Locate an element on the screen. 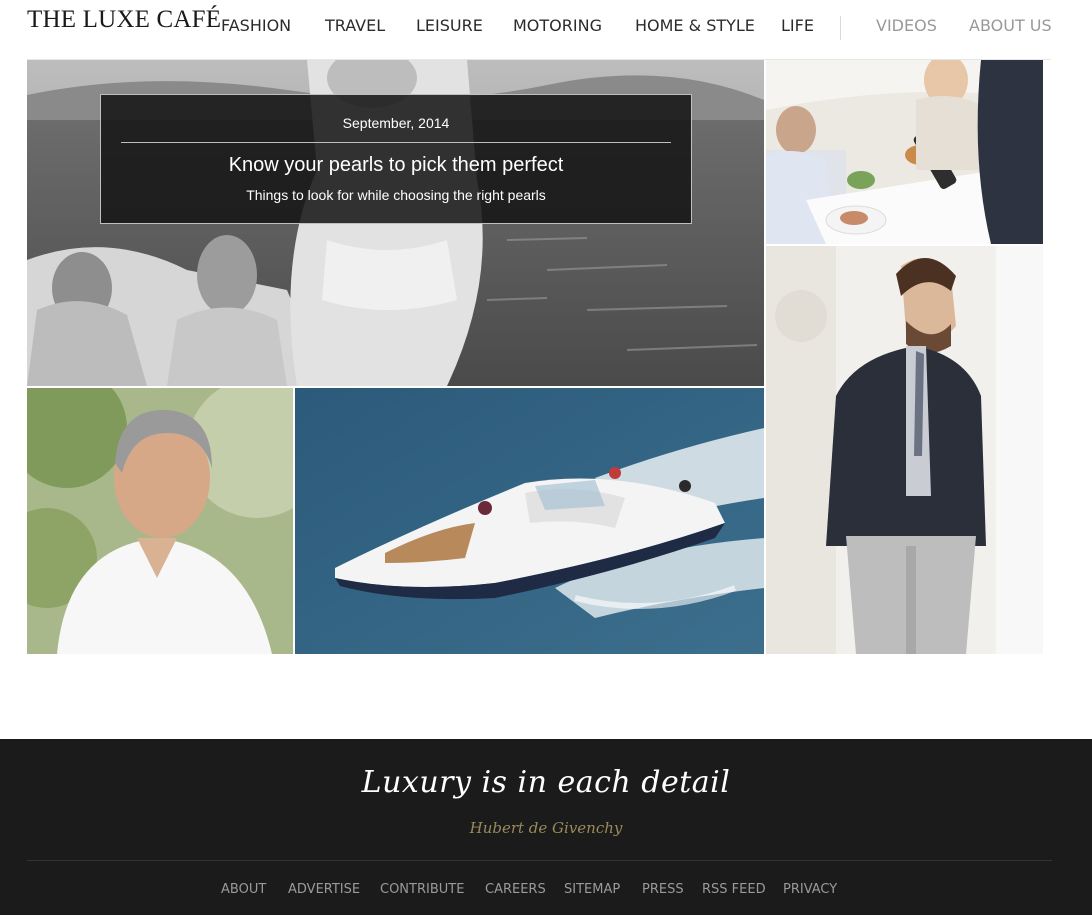  speedboat-photo is located at coordinates (529, 521).